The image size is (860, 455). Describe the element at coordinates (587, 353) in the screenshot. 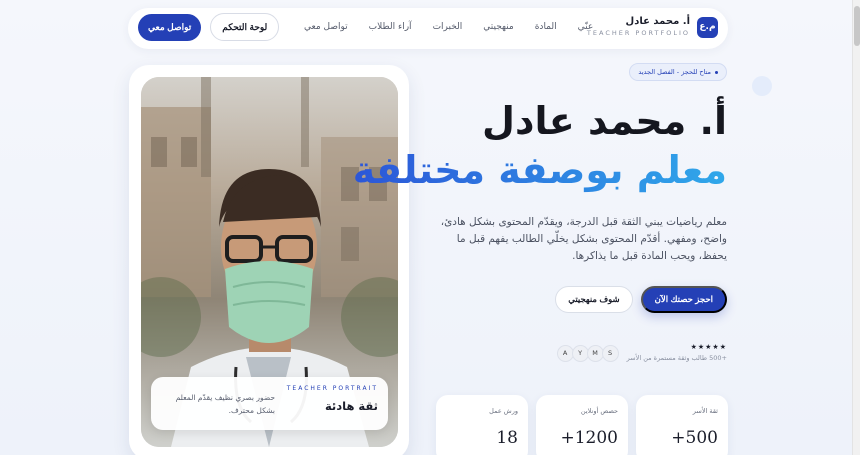

I see `avatar-group: A Y M S` at that location.